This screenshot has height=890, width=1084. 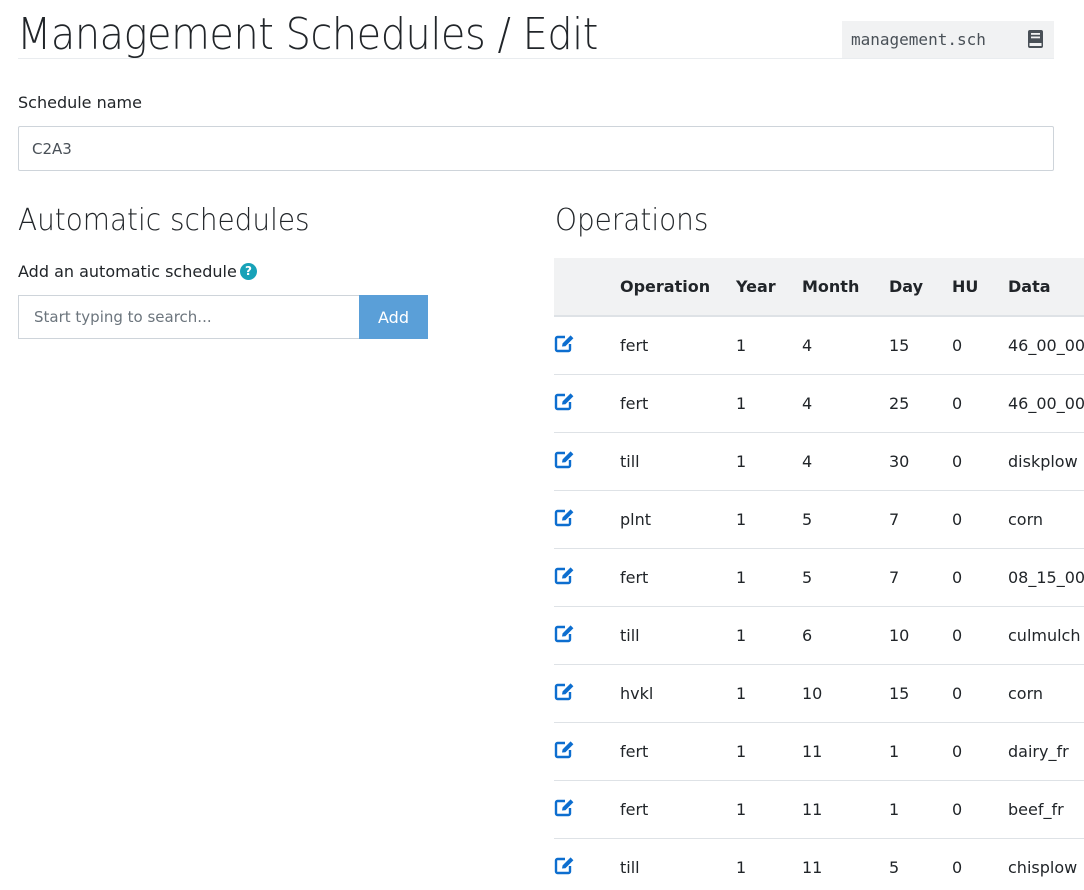 What do you see at coordinates (920, 519) in the screenshot?
I see `cell-day: 7` at bounding box center [920, 519].